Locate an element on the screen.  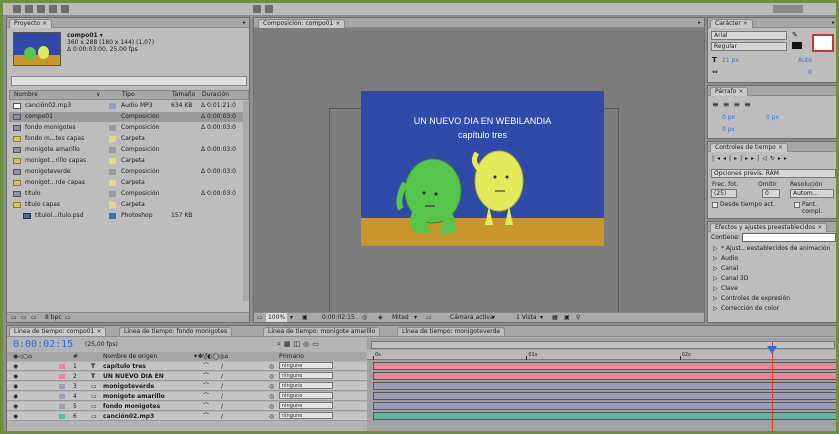
align-left-icon: ≡ is located at coordinates (717, 104).